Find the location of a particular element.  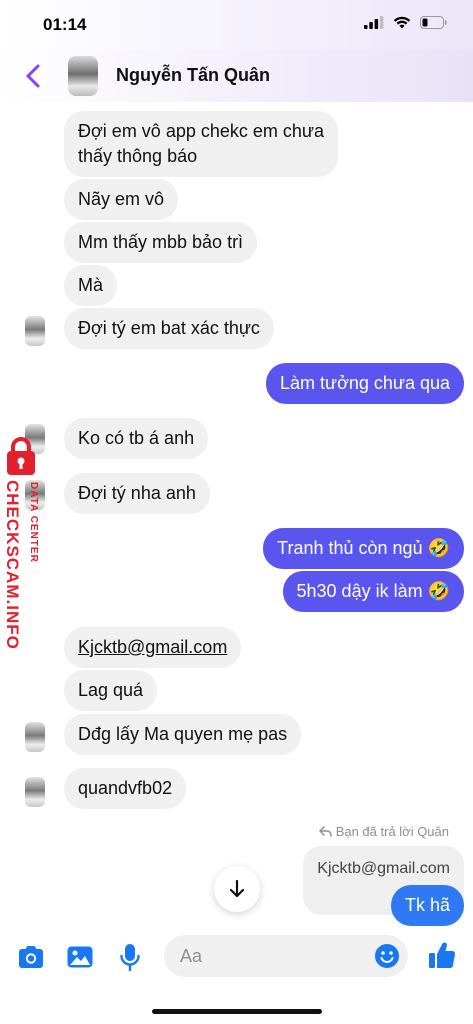

reply-indicator: Bạn đã trả lời Quân is located at coordinates (383, 831).